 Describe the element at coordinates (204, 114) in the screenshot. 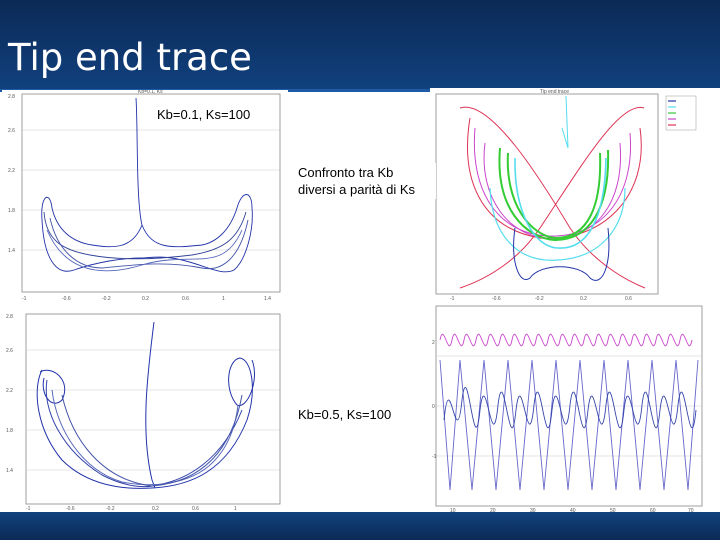

I see `label-kb01-ks100: Kb=0.1, Ks=100` at that location.